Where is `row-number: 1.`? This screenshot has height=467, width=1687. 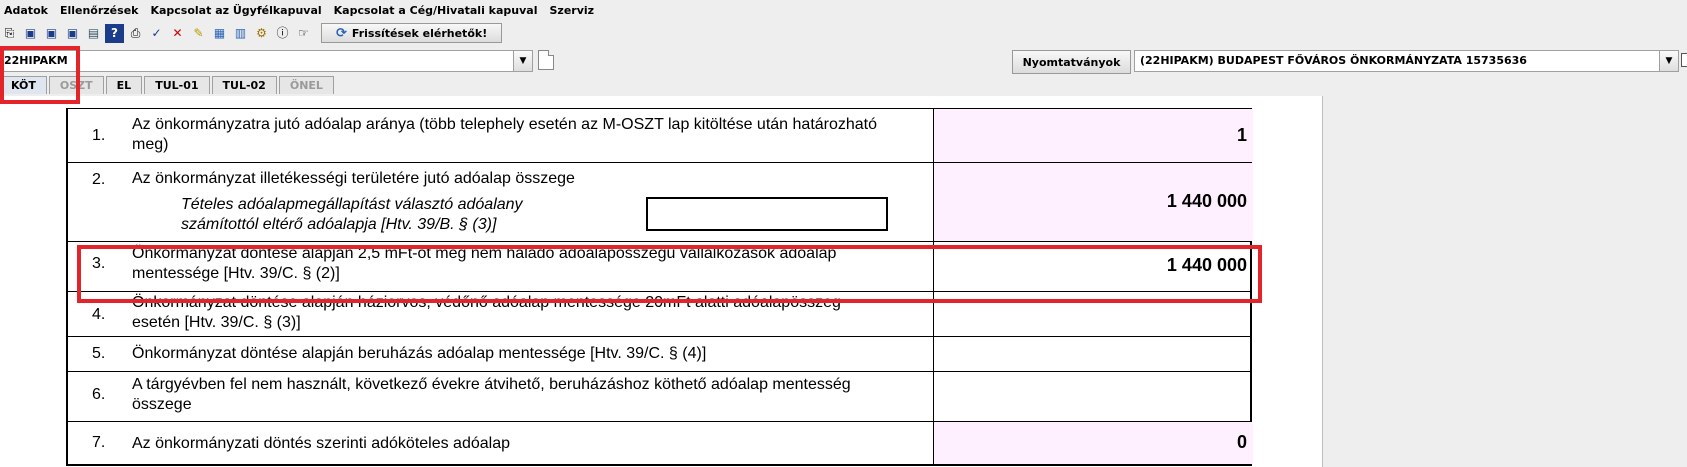 row-number: 1. is located at coordinates (99, 135).